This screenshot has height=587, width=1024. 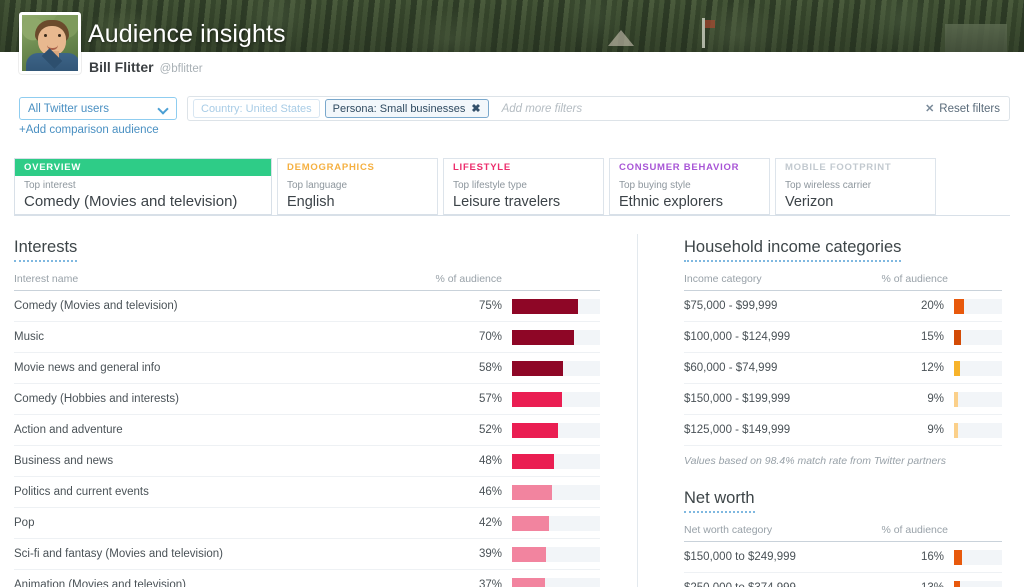 What do you see at coordinates (523, 193) in the screenshot?
I see `summary-tab-body: Top lifestyle type Leisure travelers` at bounding box center [523, 193].